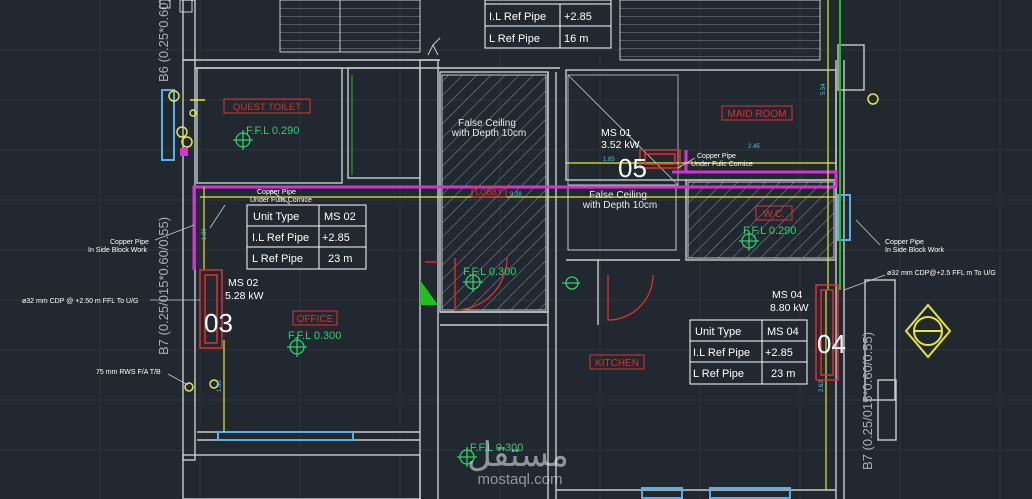  I want to click on table-right-r1-c1: +2.85, so click(779, 353).